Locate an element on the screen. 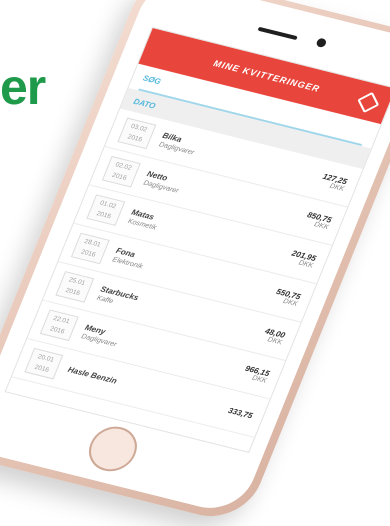 This screenshot has height=526, width=390. receipt-date-badge: 22.01 2016 is located at coordinates (59, 325).